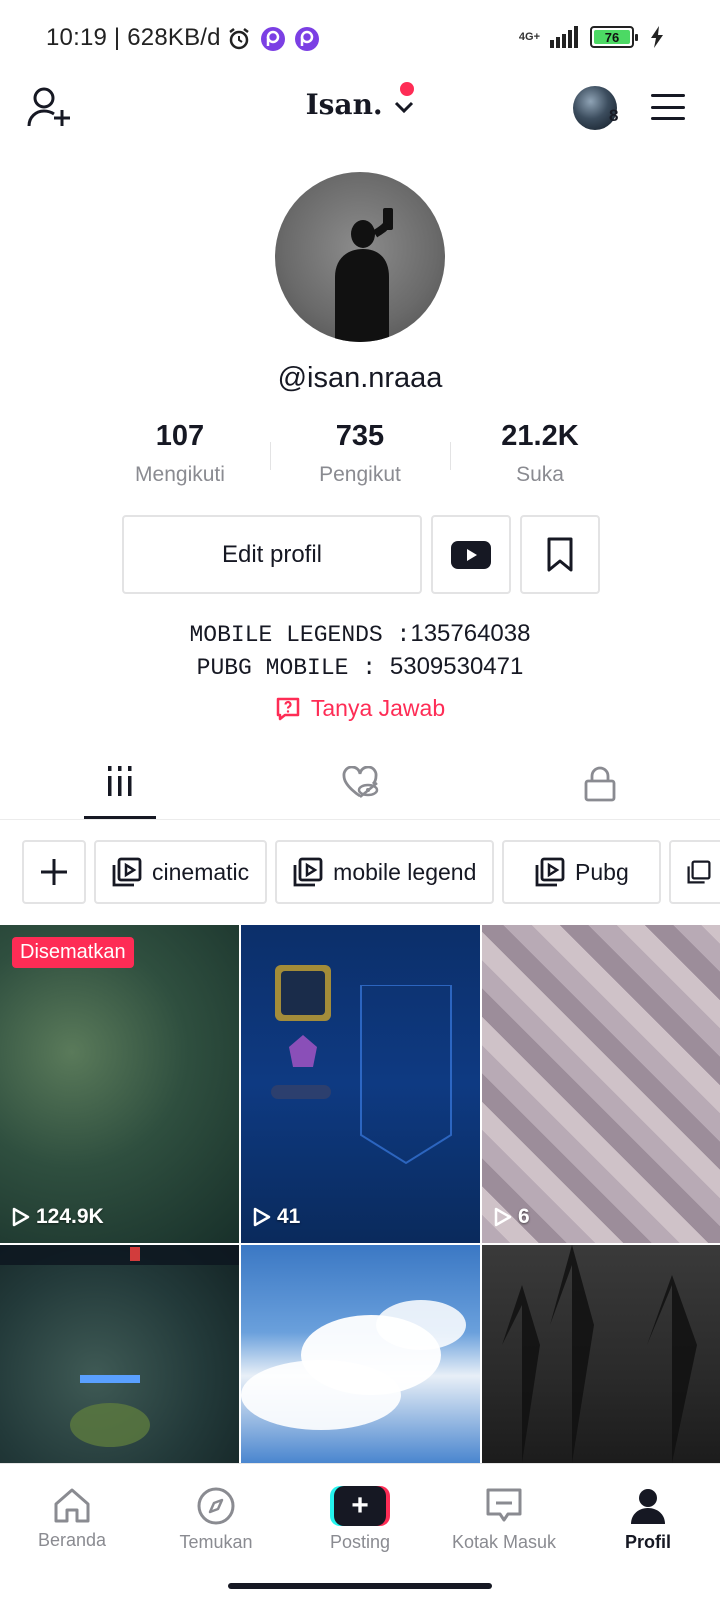  Describe the element at coordinates (344, 104) in the screenshot. I see `account-username: Isan.` at that location.